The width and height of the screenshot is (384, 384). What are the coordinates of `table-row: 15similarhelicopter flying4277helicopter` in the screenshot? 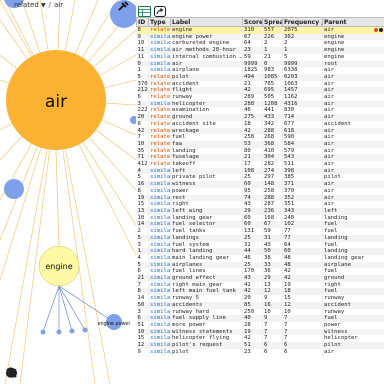 It's located at (260, 339).